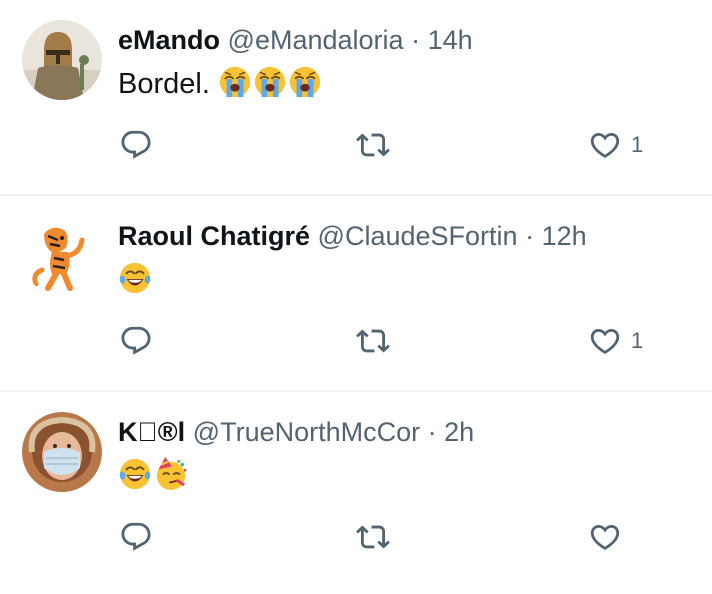 The width and height of the screenshot is (712, 594). Describe the element at coordinates (164, 84) in the screenshot. I see `tweet-text-body: Bordel.` at that location.